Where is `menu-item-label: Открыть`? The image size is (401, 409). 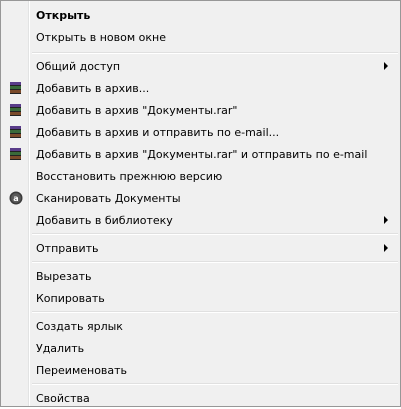 menu-item-label: Открыть is located at coordinates (63, 15).